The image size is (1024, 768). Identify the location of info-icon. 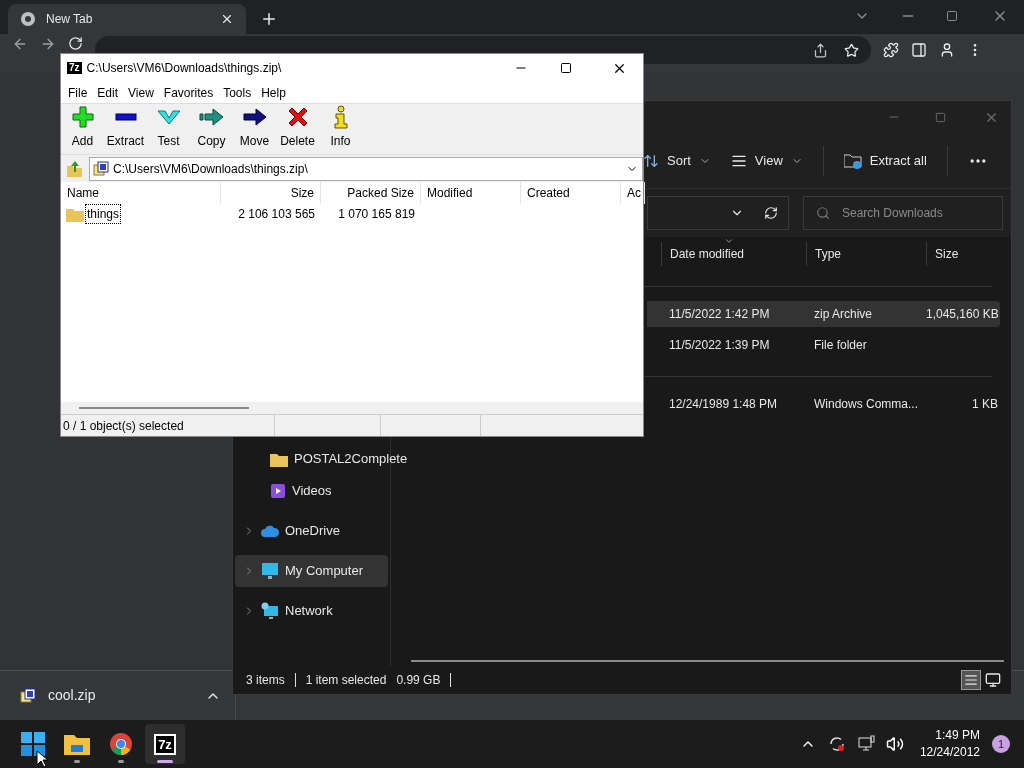
(340, 117).